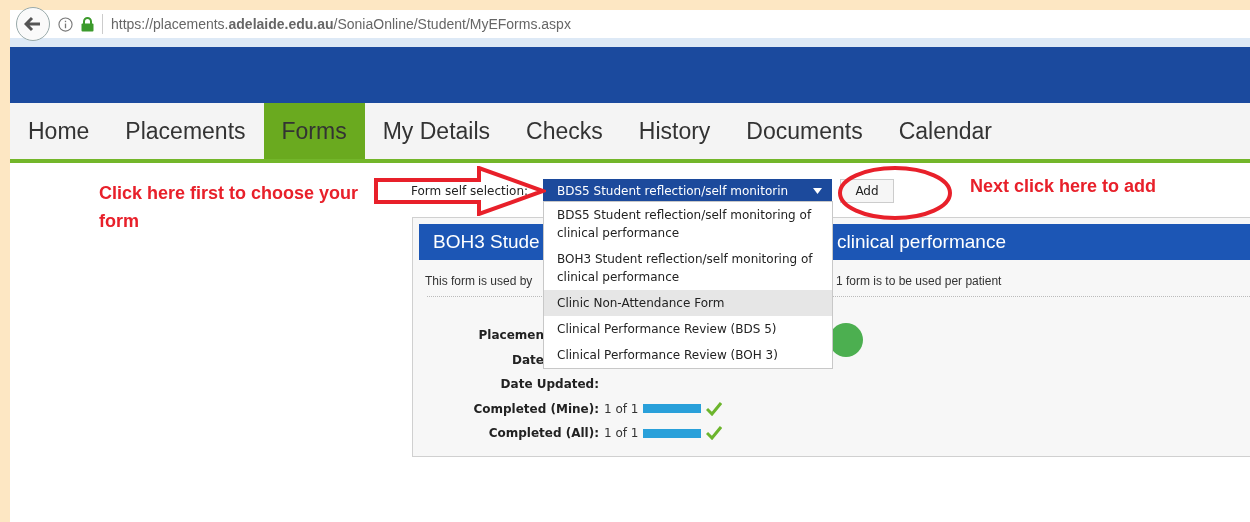 The image size is (1250, 522). Describe the element at coordinates (229, 207) in the screenshot. I see `annotation-text: Click here first to choose your form` at that location.